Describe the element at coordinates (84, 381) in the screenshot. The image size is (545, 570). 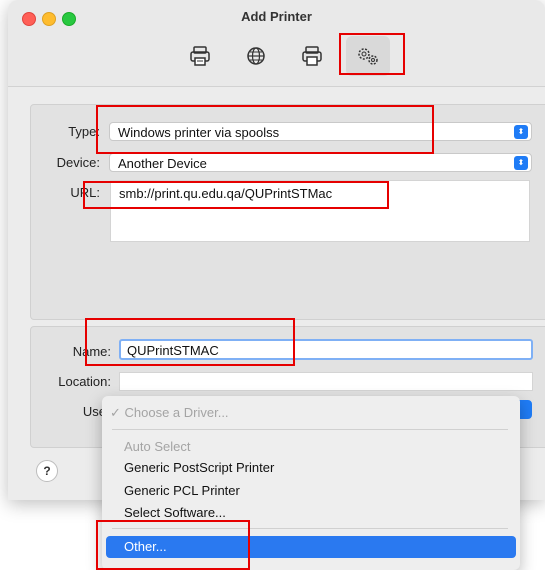
I see `location-label: Location:` at that location.